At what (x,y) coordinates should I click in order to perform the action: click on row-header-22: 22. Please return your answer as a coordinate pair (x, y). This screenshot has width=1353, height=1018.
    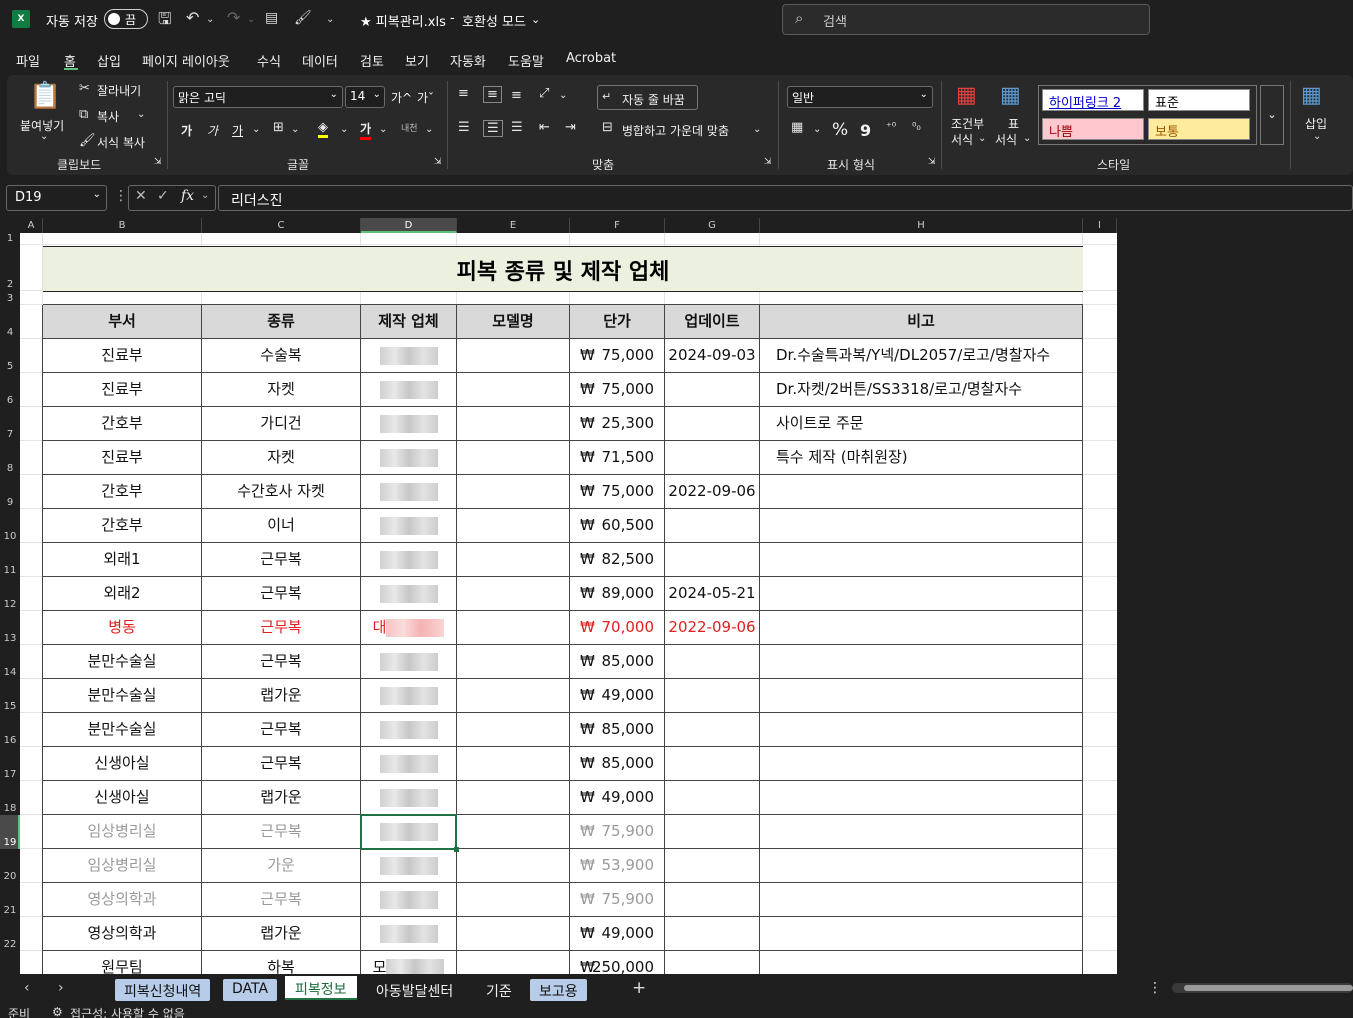
    Looking at the image, I should click on (10, 934).